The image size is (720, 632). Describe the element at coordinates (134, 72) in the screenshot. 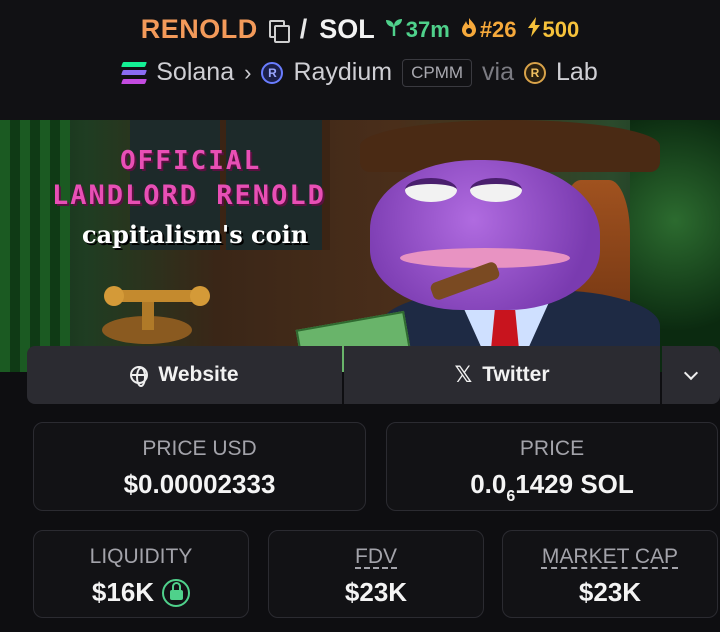

I see `solana-icon` at that location.